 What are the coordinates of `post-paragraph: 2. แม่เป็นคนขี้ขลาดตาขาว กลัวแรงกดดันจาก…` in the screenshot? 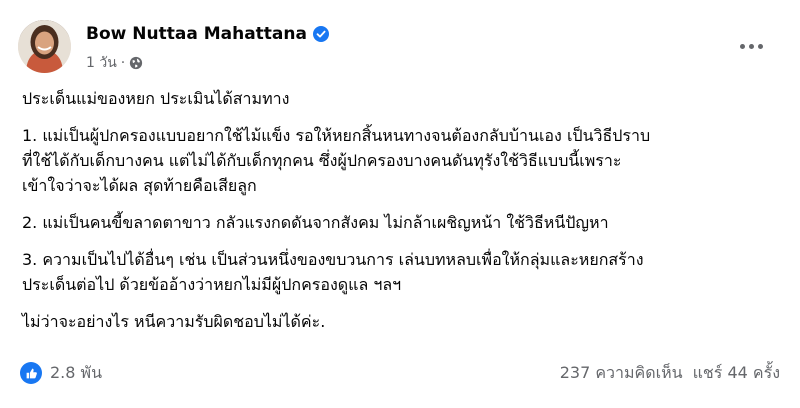 It's located at (402, 222).